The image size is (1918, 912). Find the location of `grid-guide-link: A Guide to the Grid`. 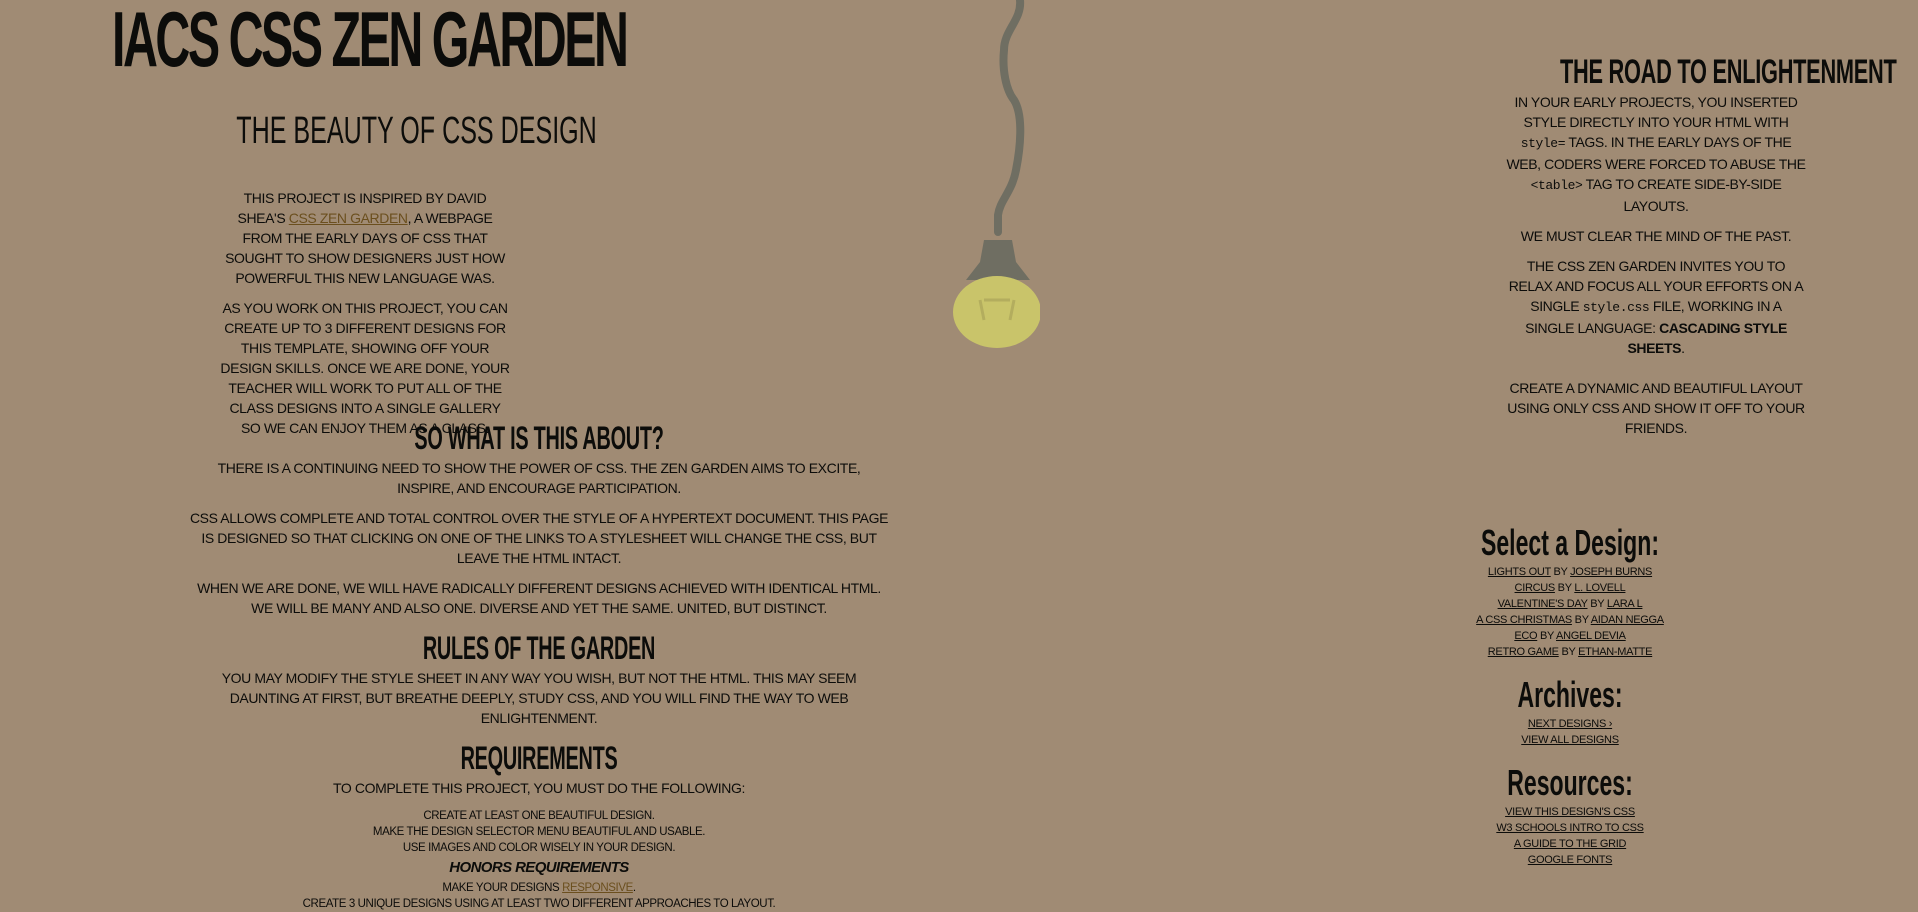

grid-guide-link: A Guide to the Grid is located at coordinates (1570, 844).